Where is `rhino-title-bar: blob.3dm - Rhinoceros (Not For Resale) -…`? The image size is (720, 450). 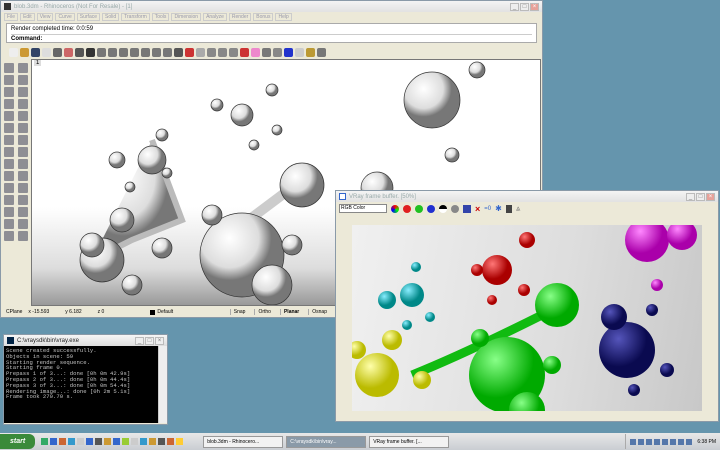 rhino-title-bar: blob.3dm - Rhinoceros (Not For Resale) -… is located at coordinates (271, 6).